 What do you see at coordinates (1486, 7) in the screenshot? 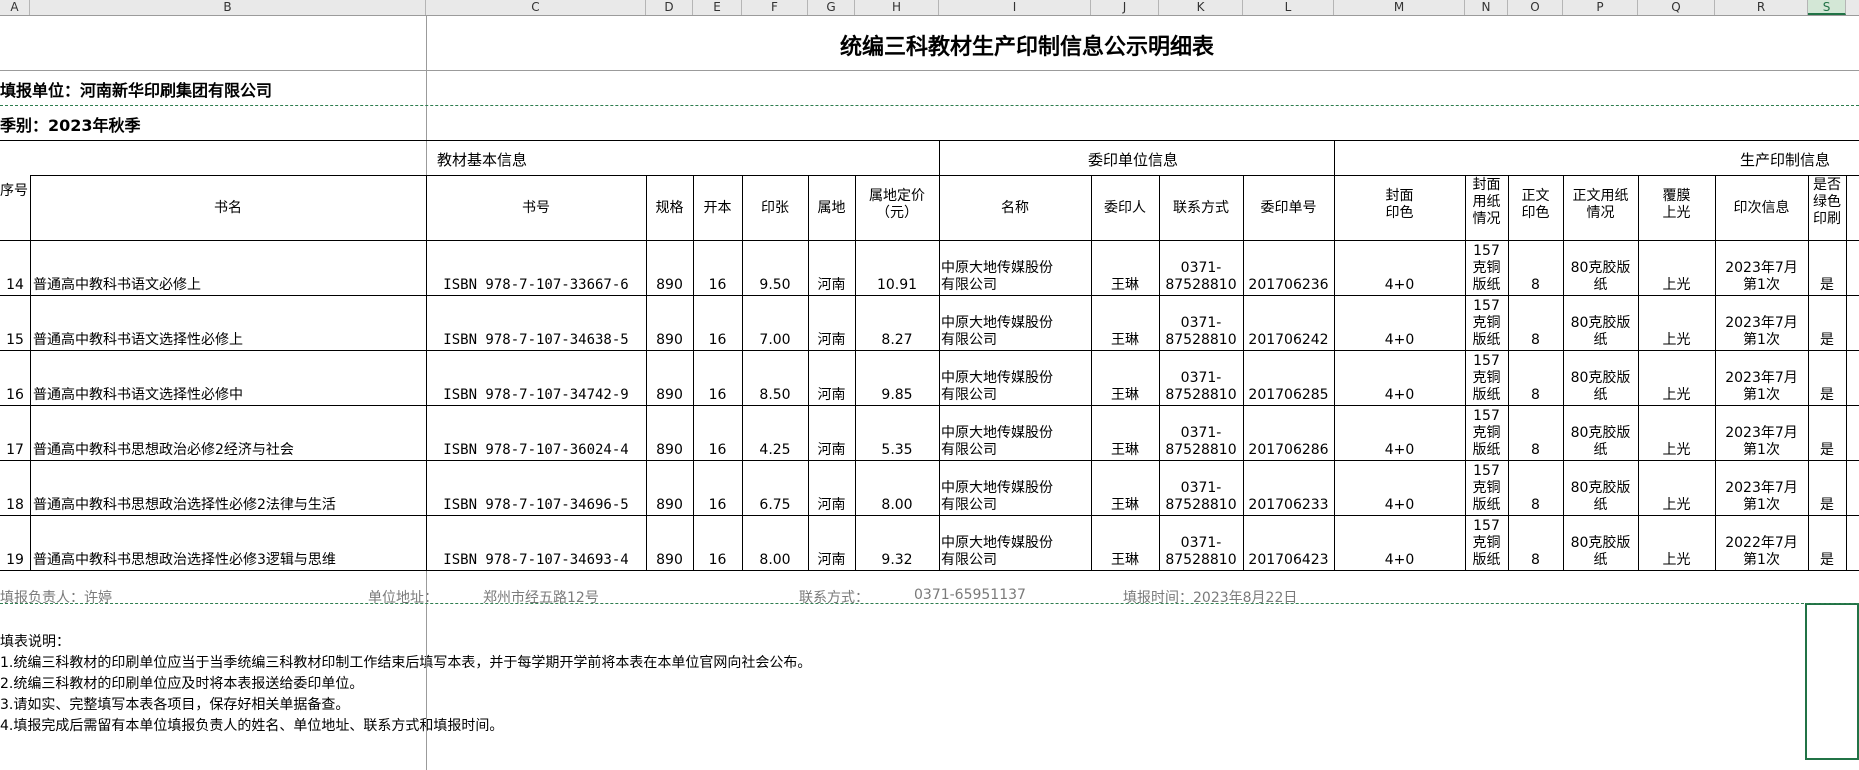
I see `column-header-n: N` at bounding box center [1486, 7].